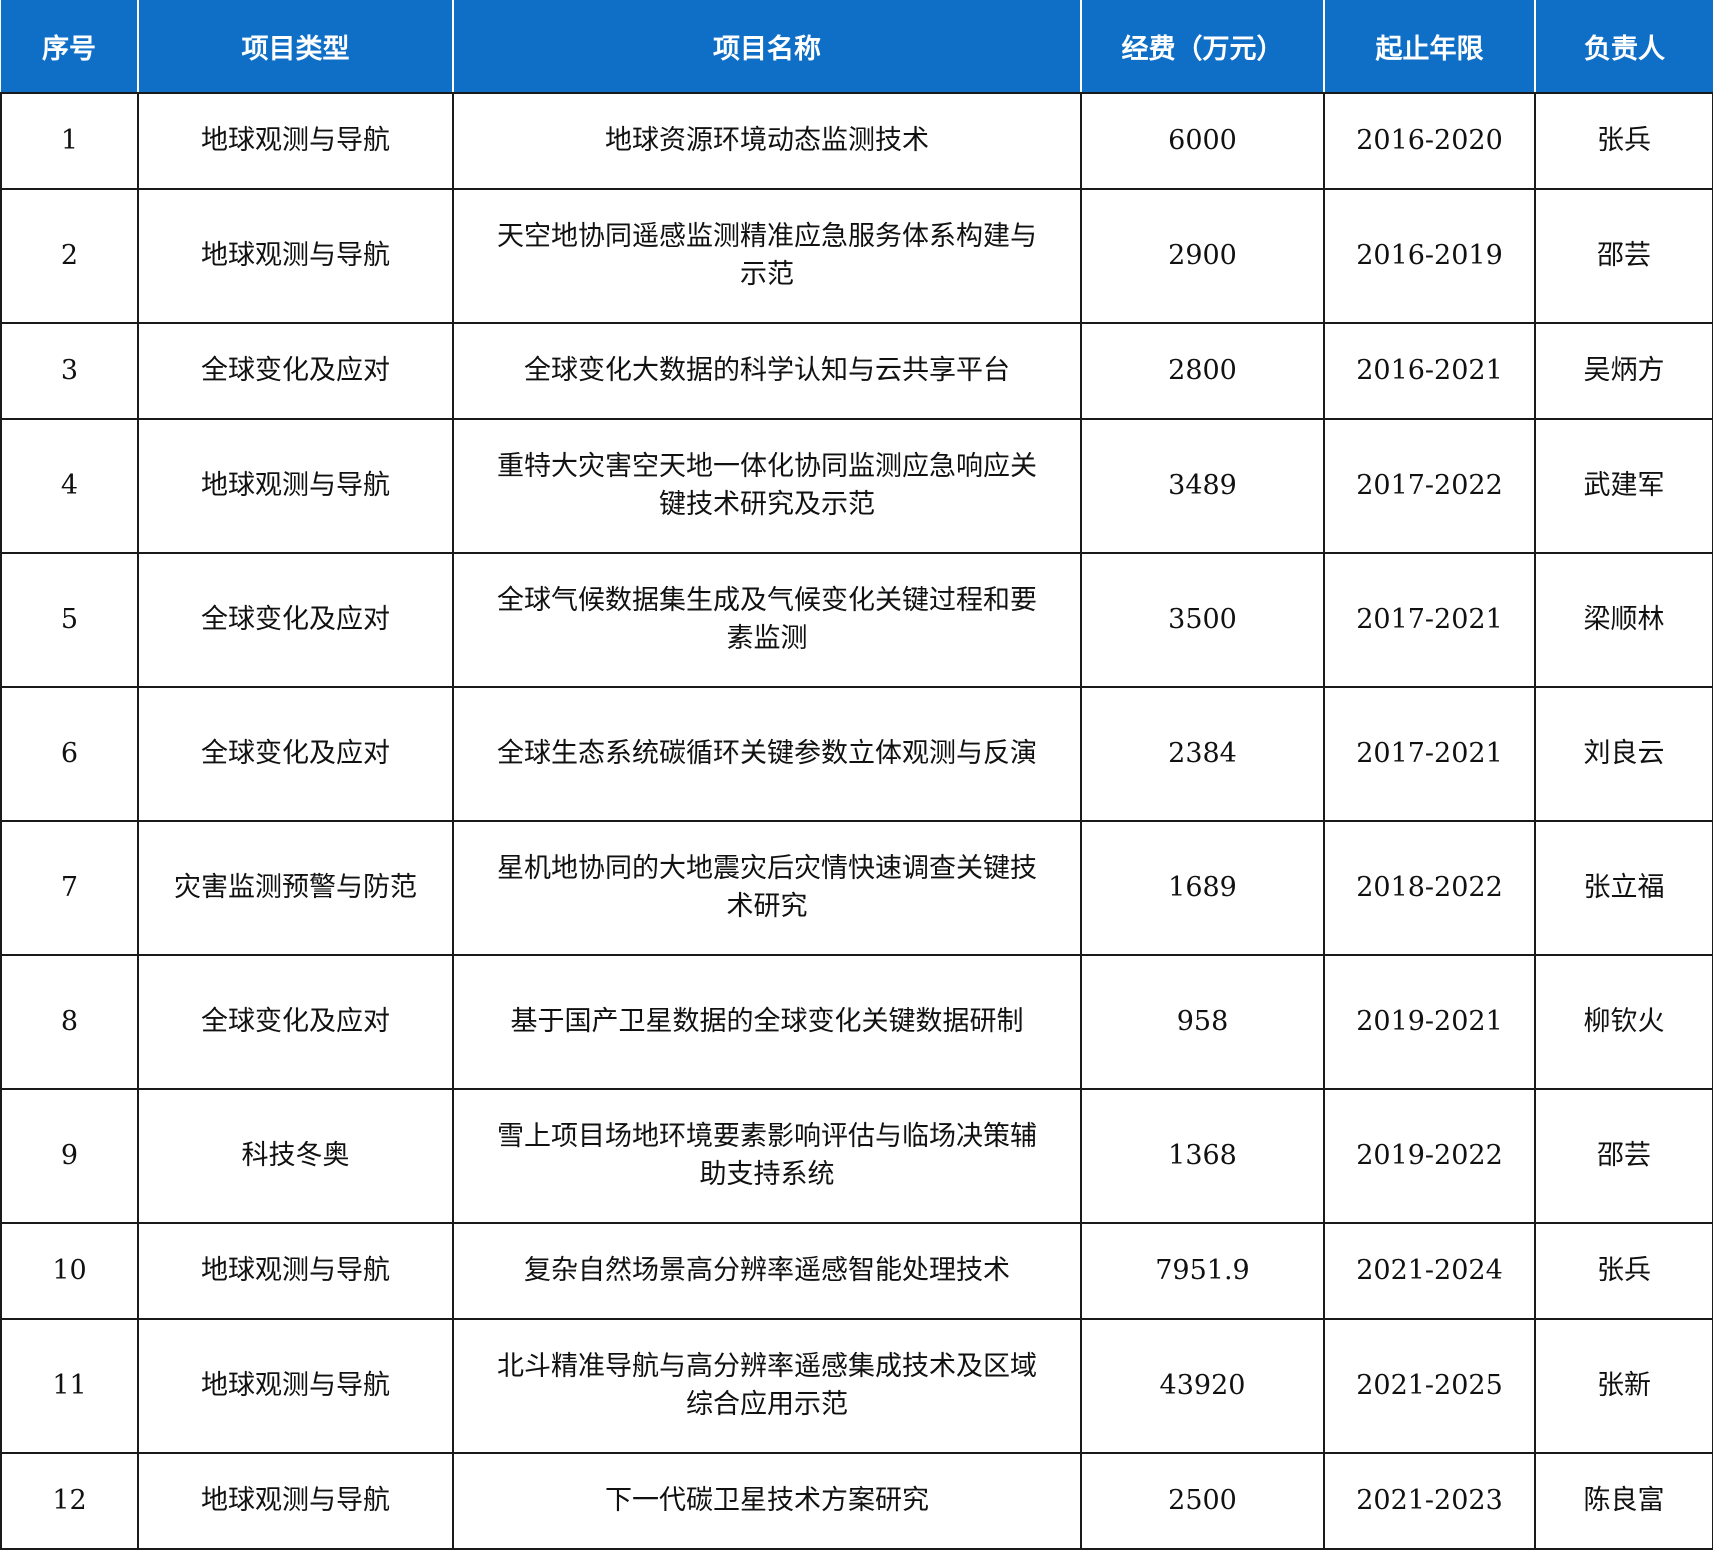  What do you see at coordinates (1202, 620) in the screenshot?
I see `cell-funding: 3500` at bounding box center [1202, 620].